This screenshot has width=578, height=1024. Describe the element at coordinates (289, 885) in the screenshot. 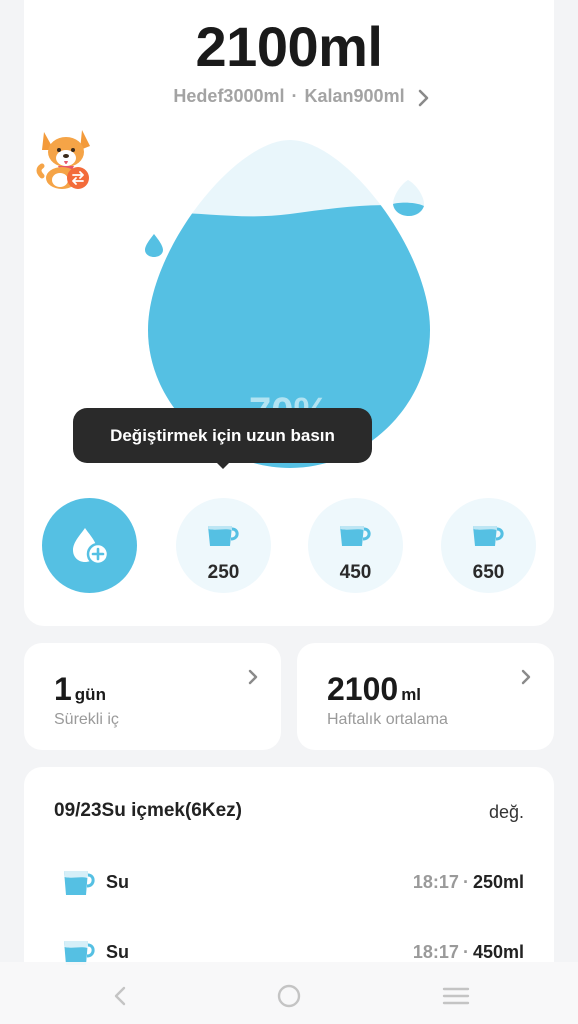

I see `log-row: Su 18:17 · 250ml` at that location.